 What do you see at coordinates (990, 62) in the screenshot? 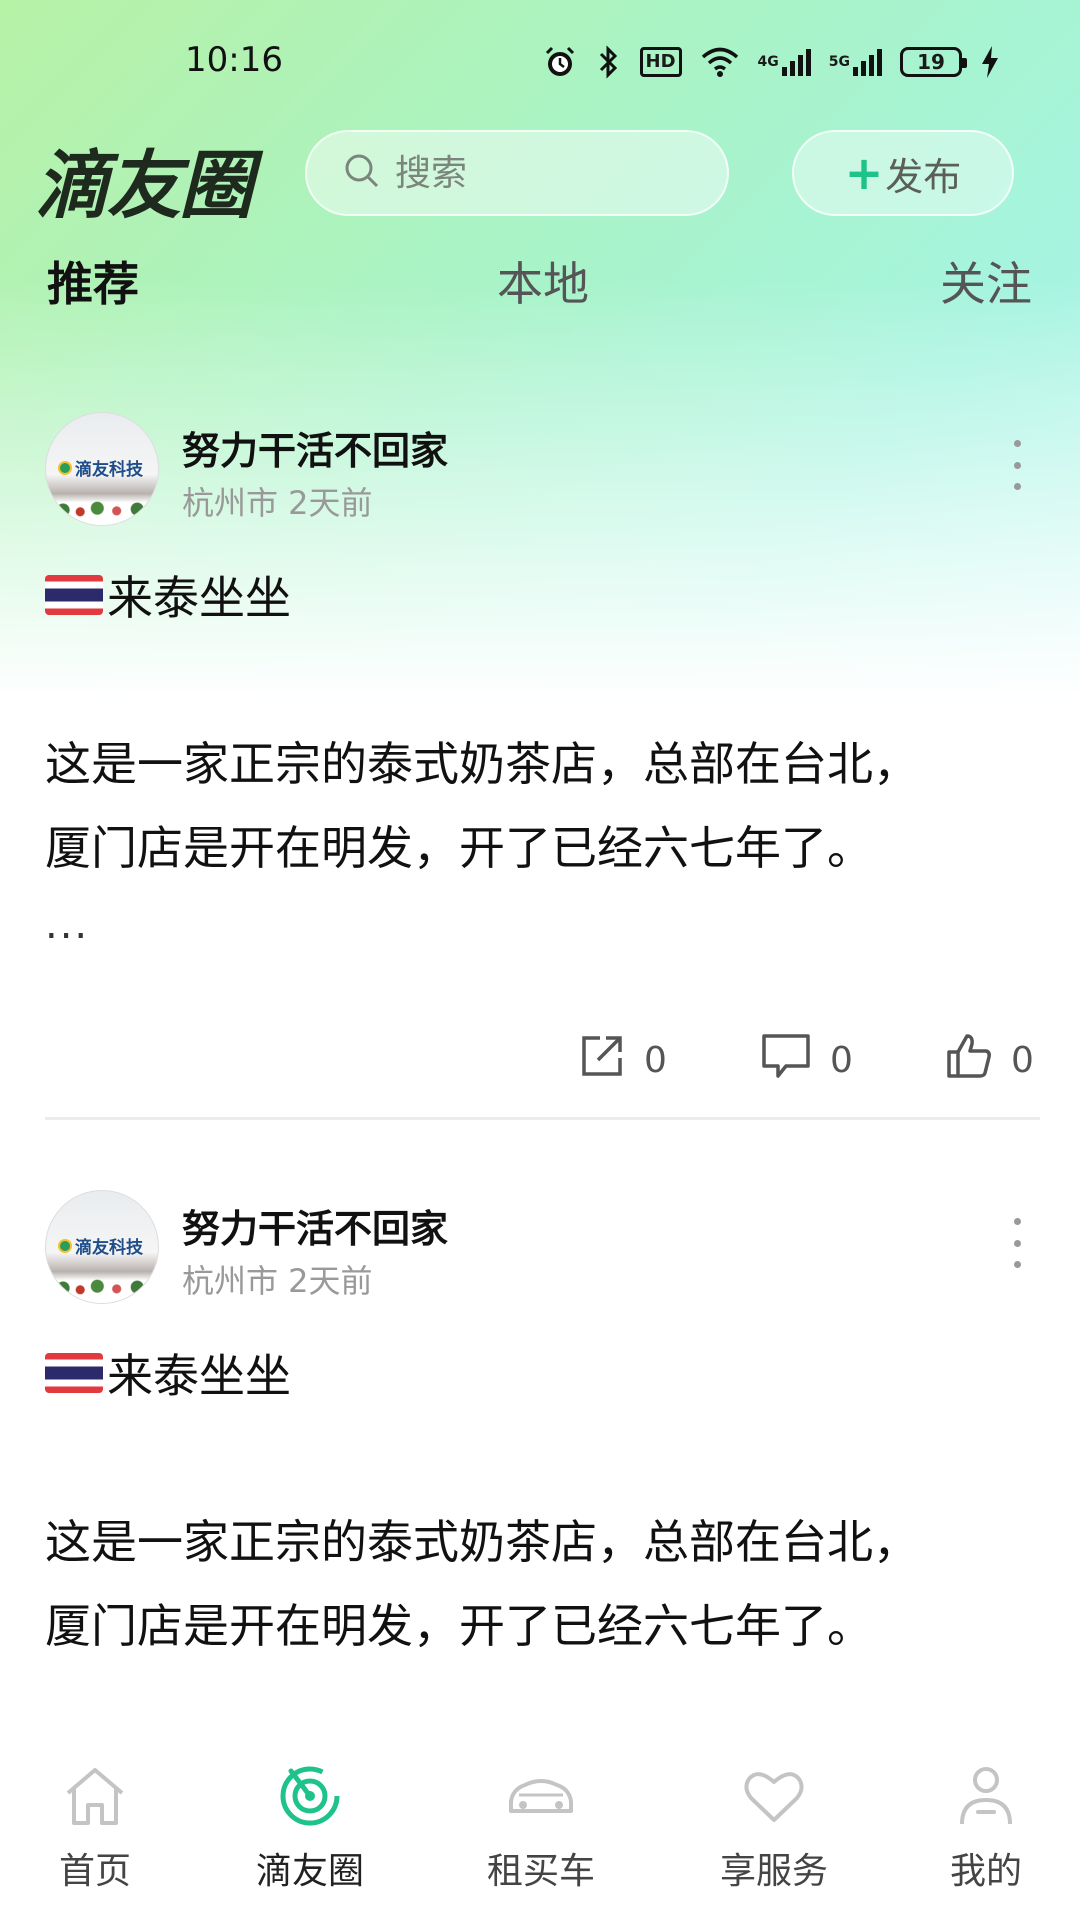
I see `charging-icon` at bounding box center [990, 62].